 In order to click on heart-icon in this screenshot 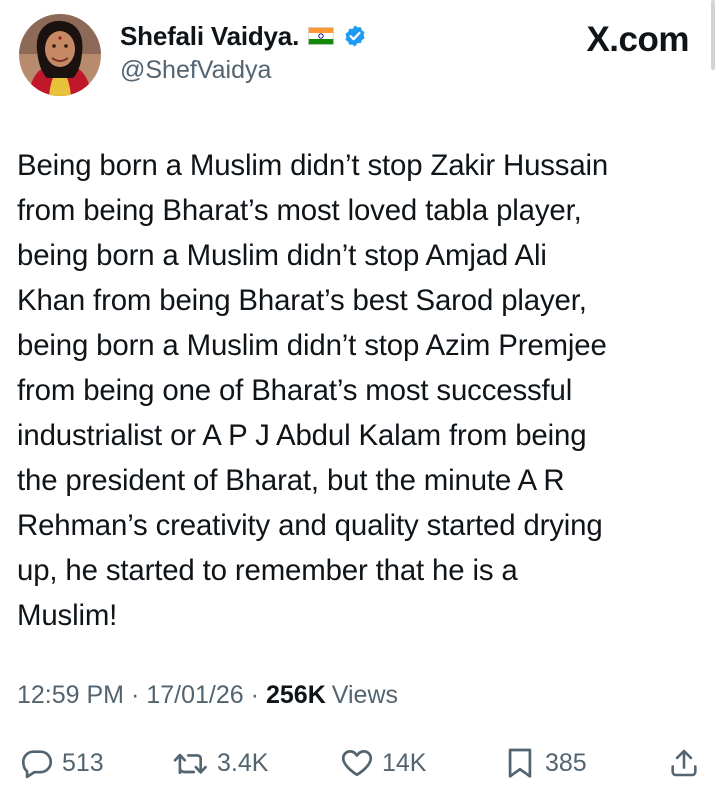, I will do `click(357, 763)`.